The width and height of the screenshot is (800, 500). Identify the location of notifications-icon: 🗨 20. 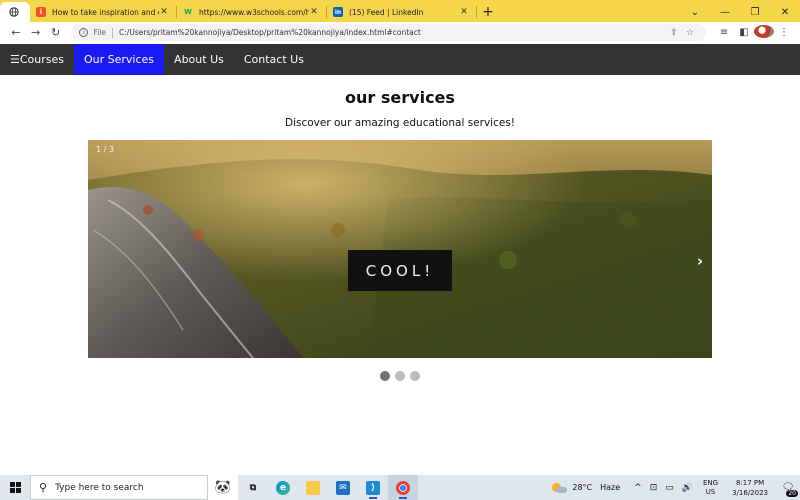
(788, 487).